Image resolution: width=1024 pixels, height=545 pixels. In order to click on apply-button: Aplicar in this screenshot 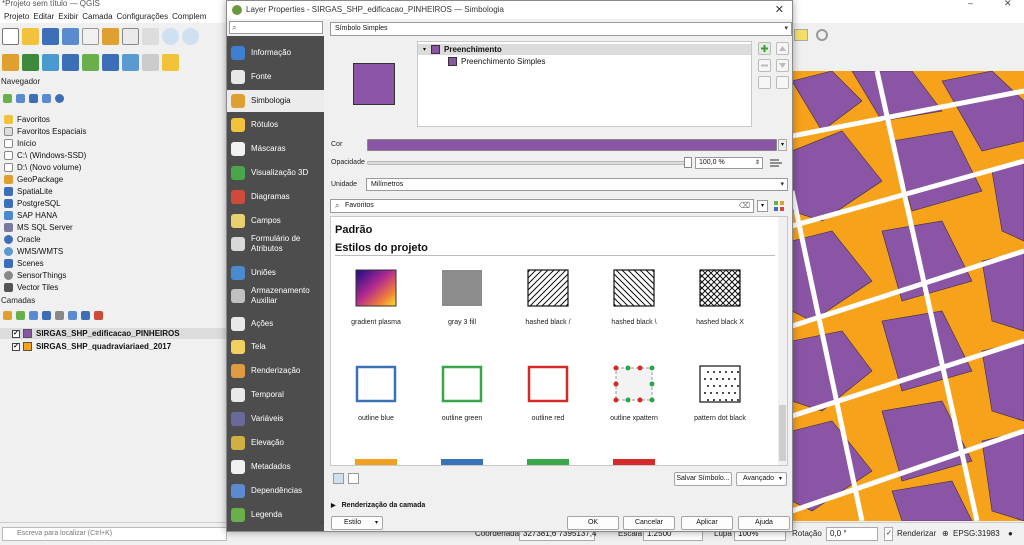, I will do `click(707, 523)`.